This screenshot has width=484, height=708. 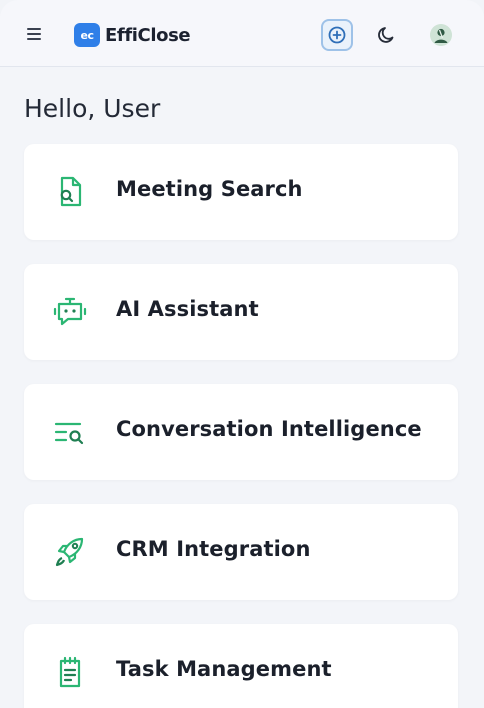 I want to click on card-meeting-search: Meeting Search, so click(x=241, y=192).